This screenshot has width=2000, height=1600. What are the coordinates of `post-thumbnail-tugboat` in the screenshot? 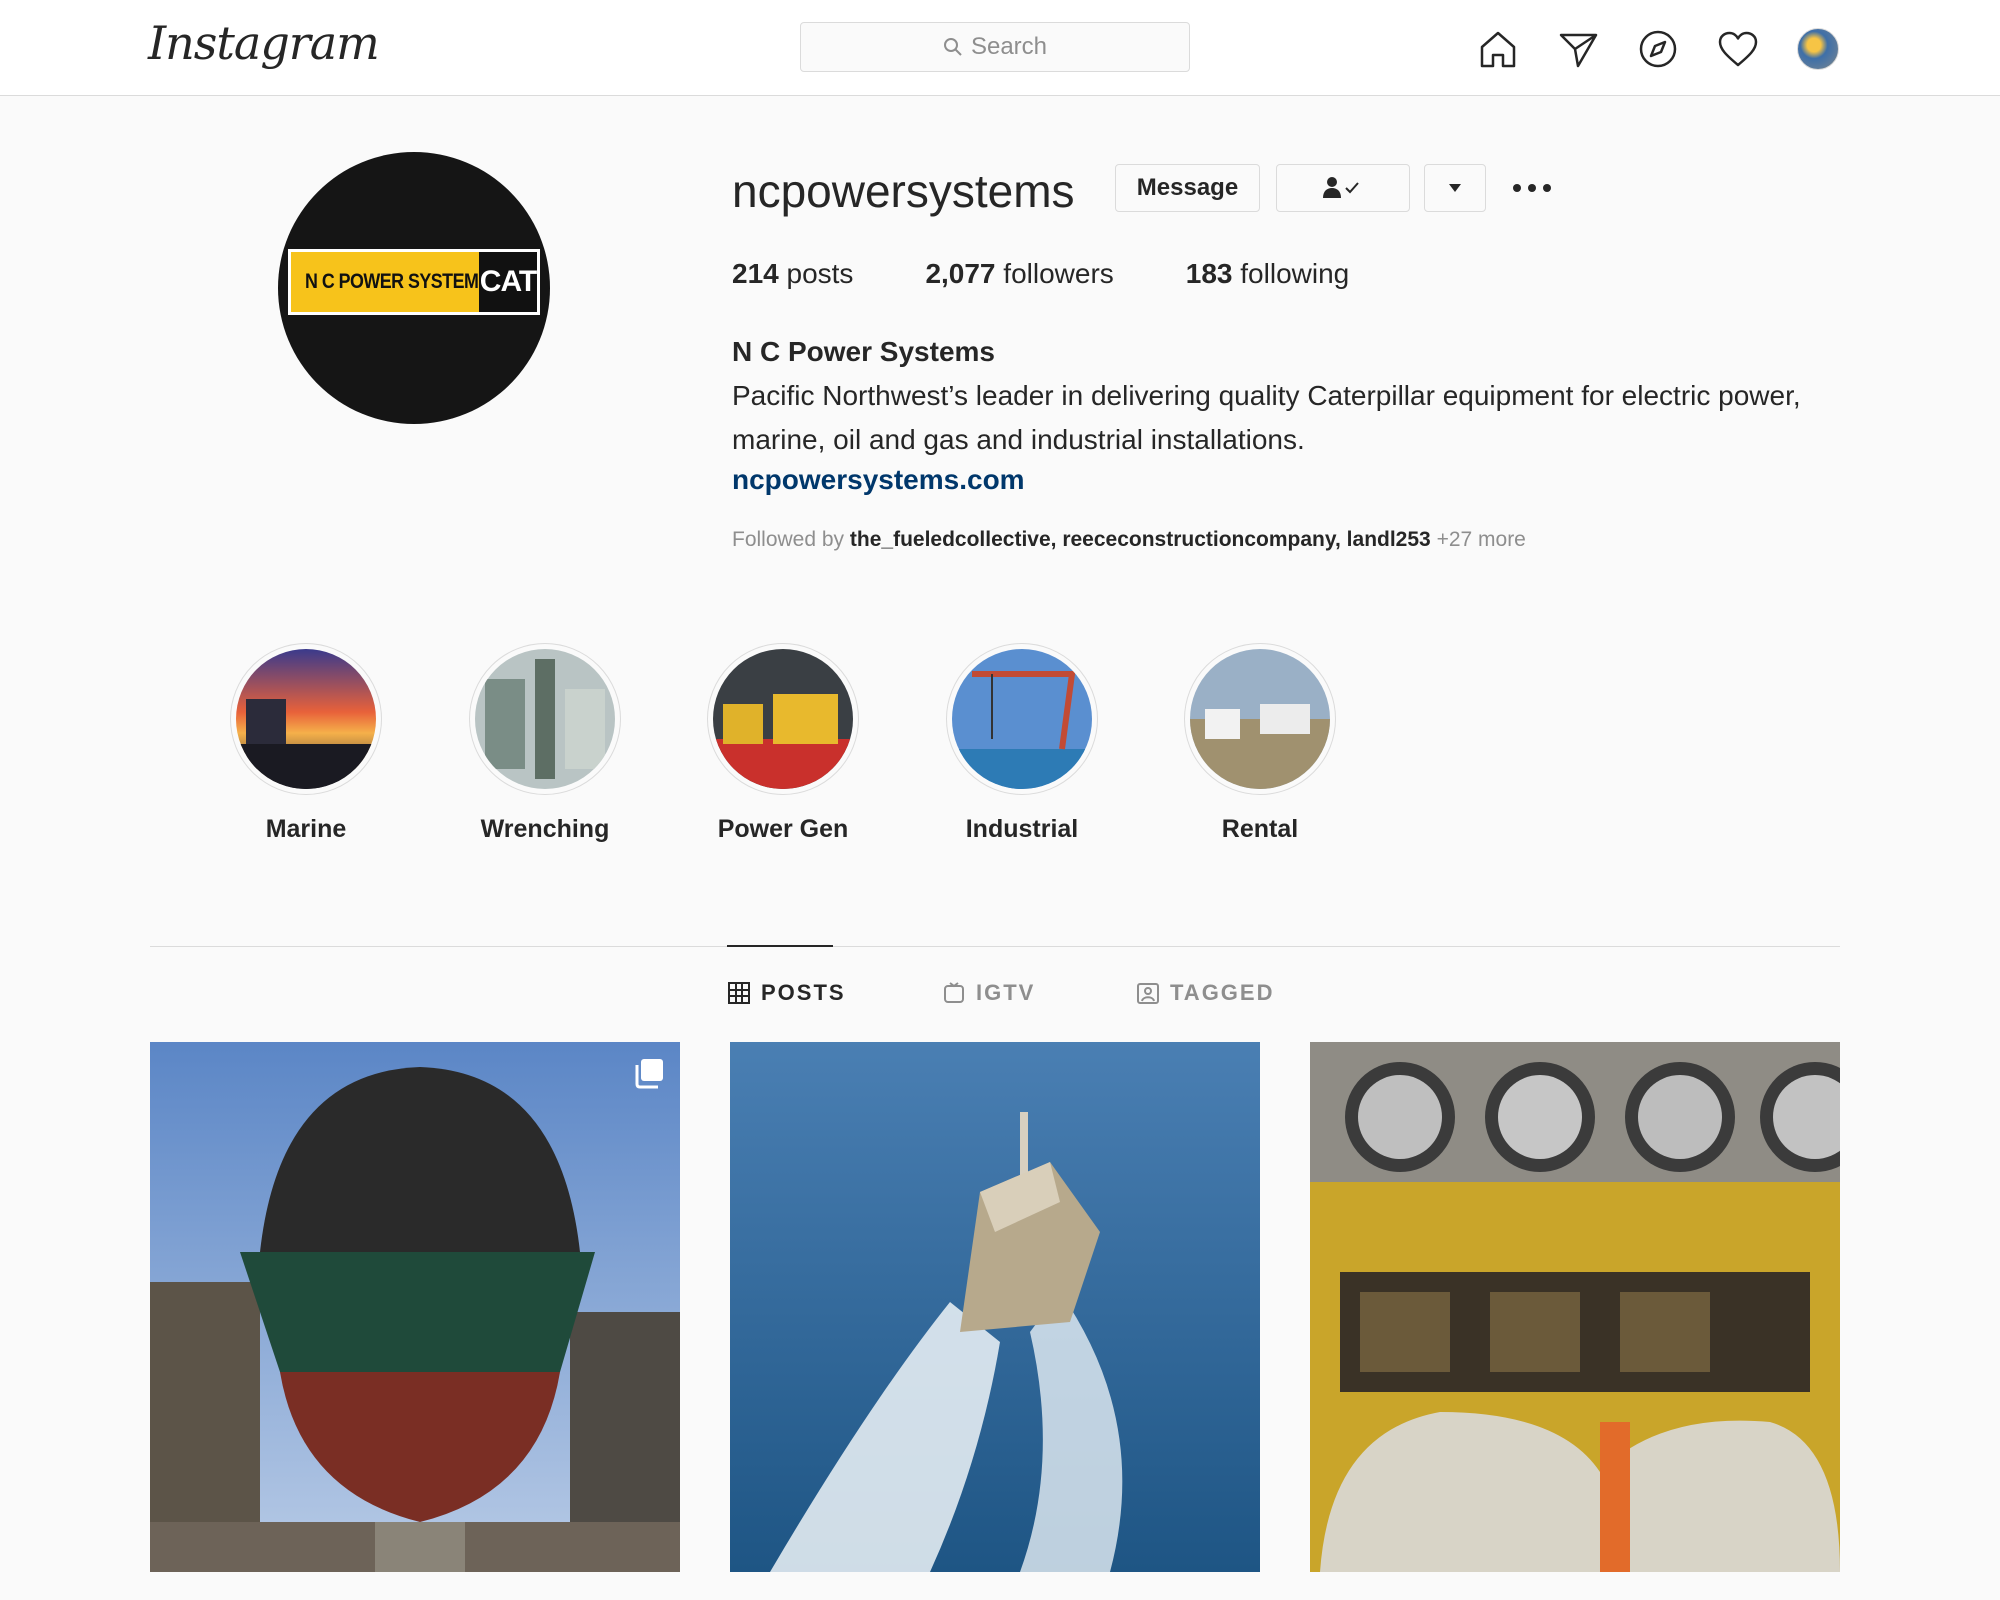 It's located at (415, 1307).